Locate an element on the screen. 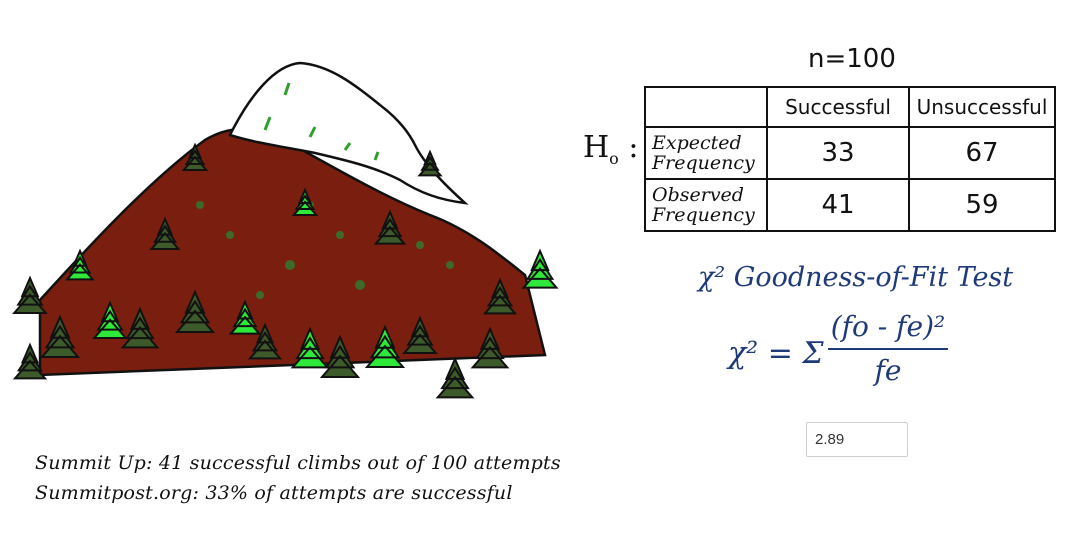  fraction-bar is located at coordinates (888, 349).